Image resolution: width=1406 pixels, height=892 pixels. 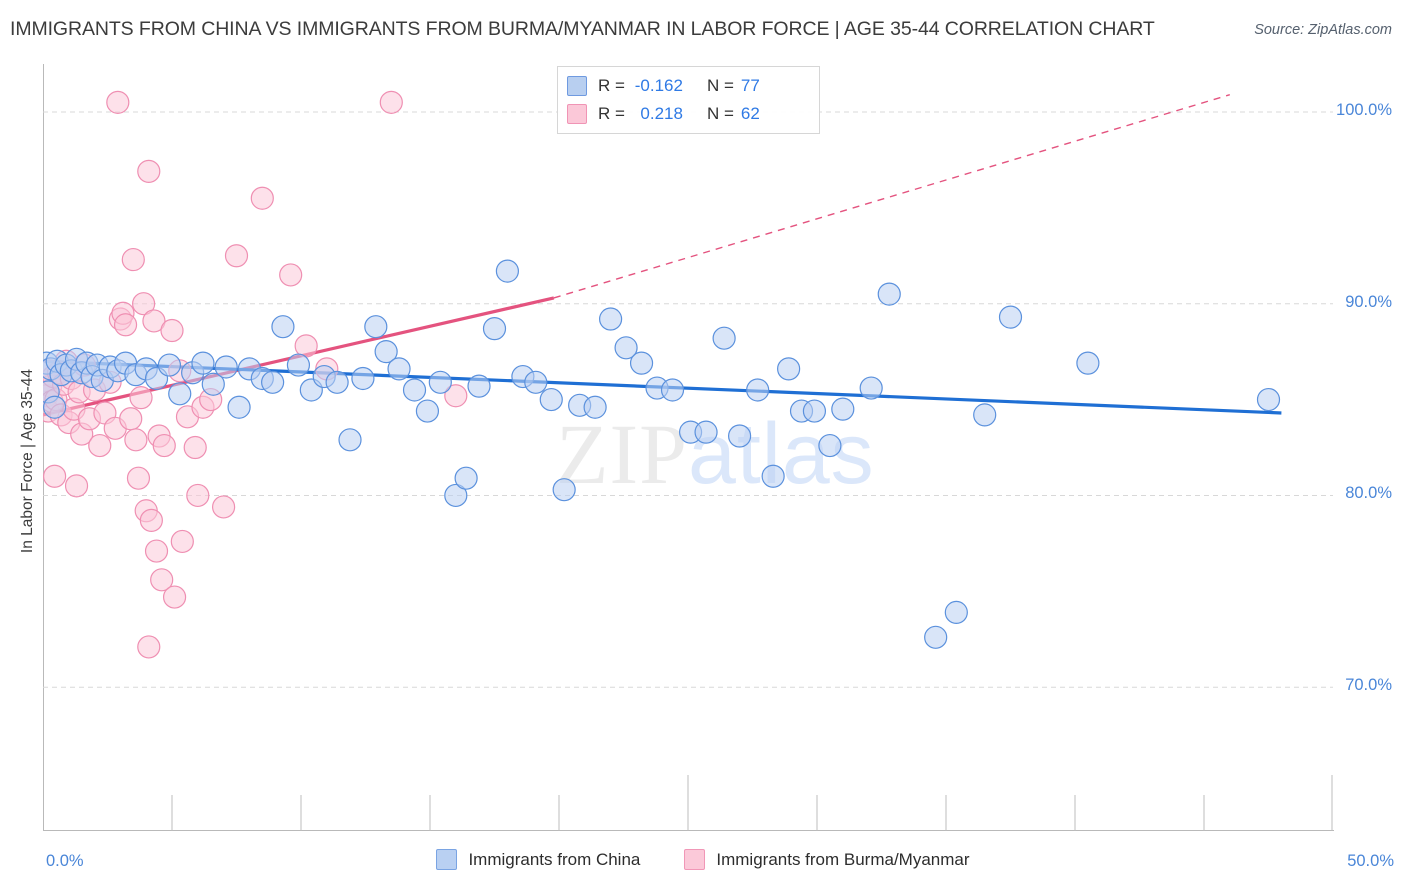 I want to click on y-tick-label: 90.0%, so click(x=1368, y=301).